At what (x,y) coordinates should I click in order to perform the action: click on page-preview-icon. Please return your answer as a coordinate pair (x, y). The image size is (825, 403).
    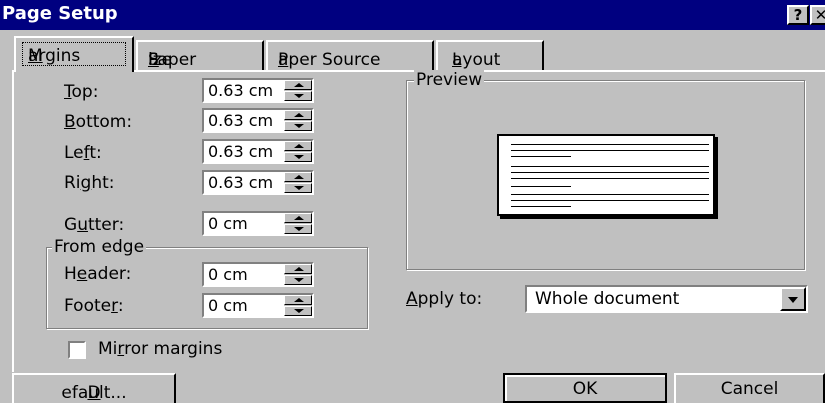
    Looking at the image, I should click on (606, 175).